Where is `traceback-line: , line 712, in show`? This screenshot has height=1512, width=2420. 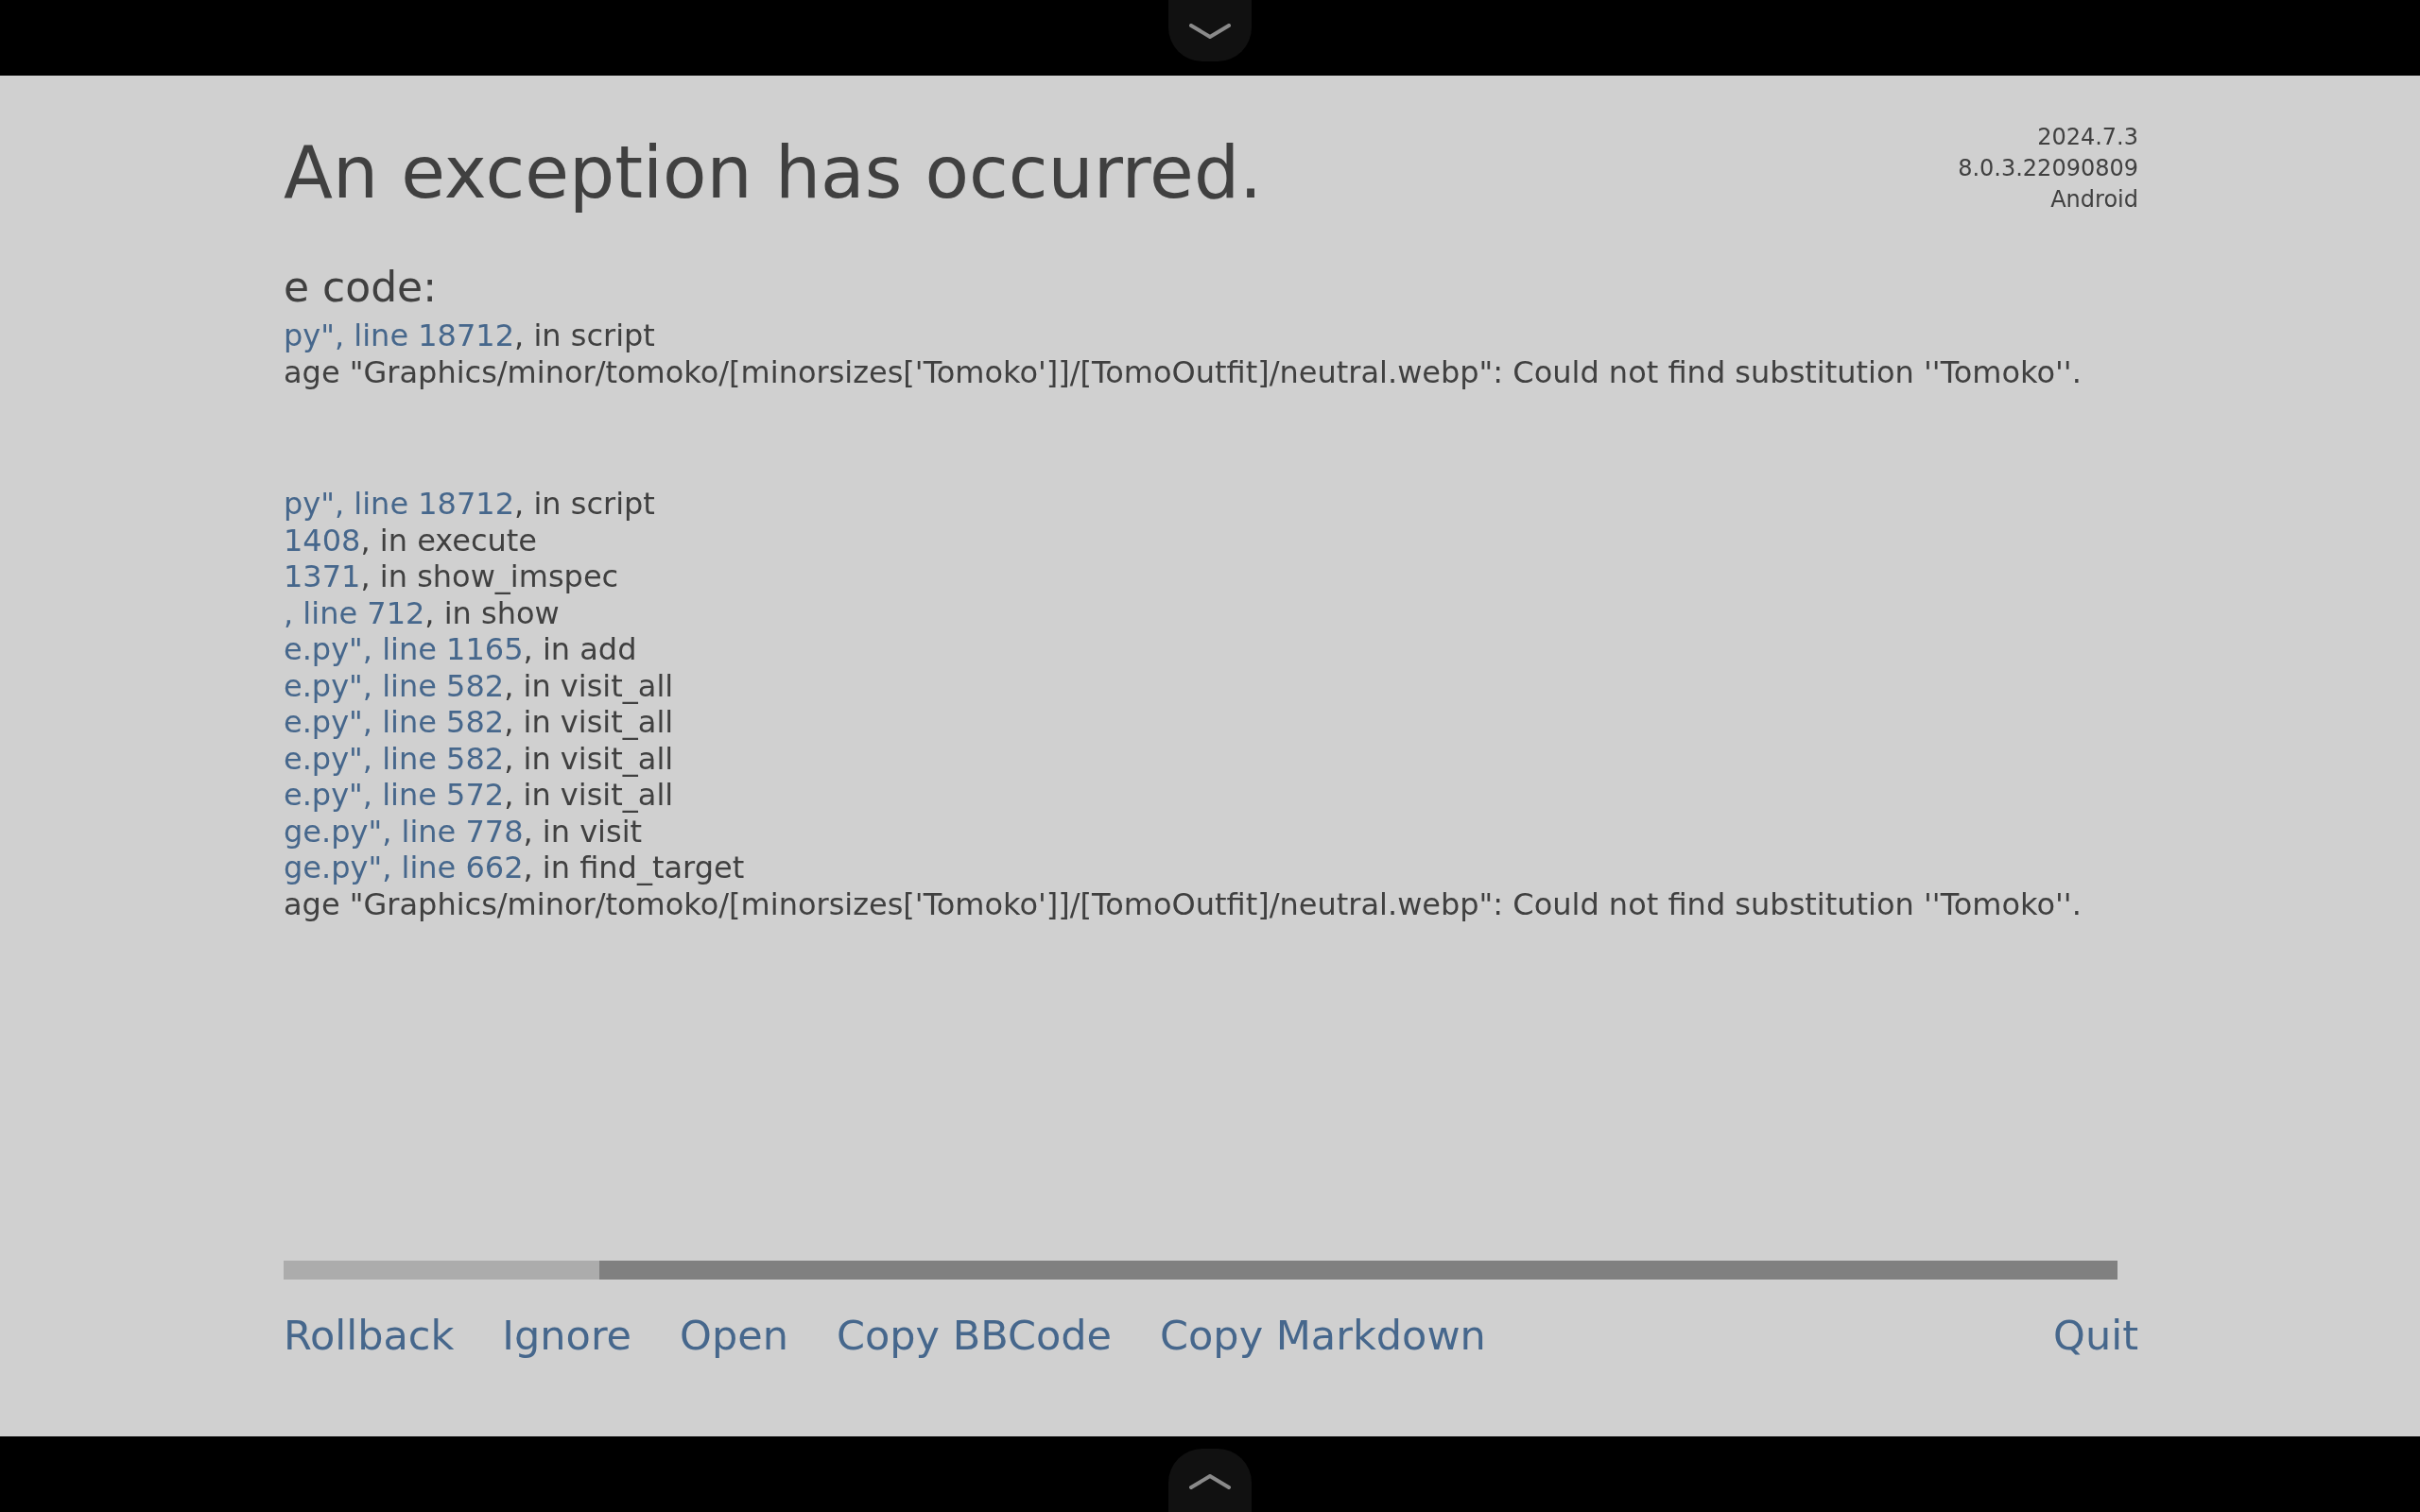 traceback-line: , line 712, in show is located at coordinates (422, 612).